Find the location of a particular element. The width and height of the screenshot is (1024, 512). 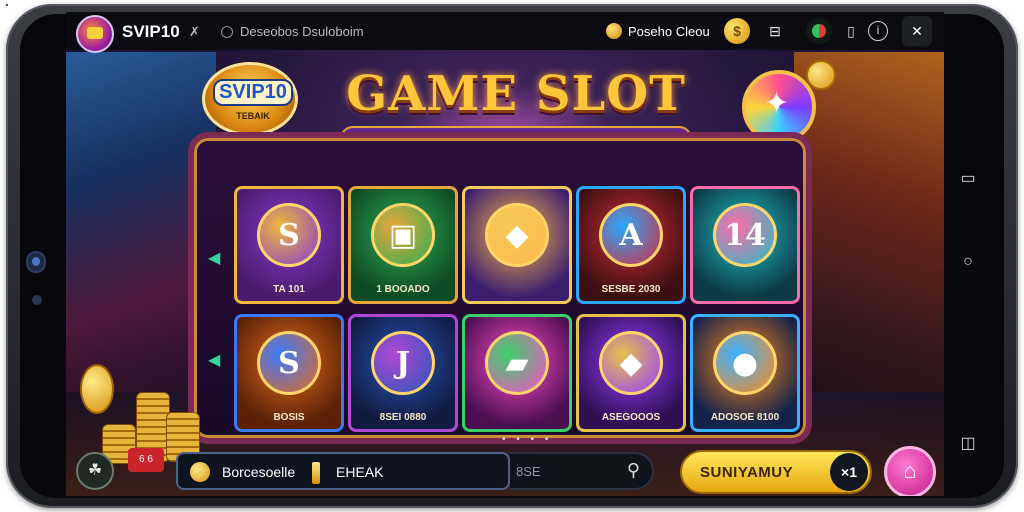

slot-symbol-icon: ▣ is located at coordinates (403, 235).